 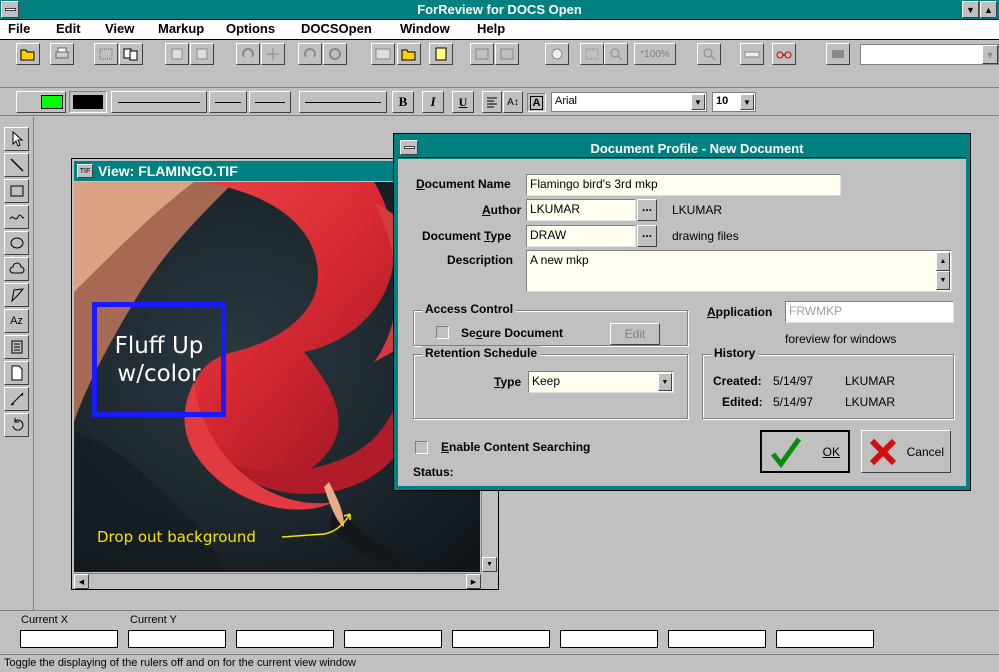 I want to click on application-field: FRWMKP, so click(x=869, y=312).